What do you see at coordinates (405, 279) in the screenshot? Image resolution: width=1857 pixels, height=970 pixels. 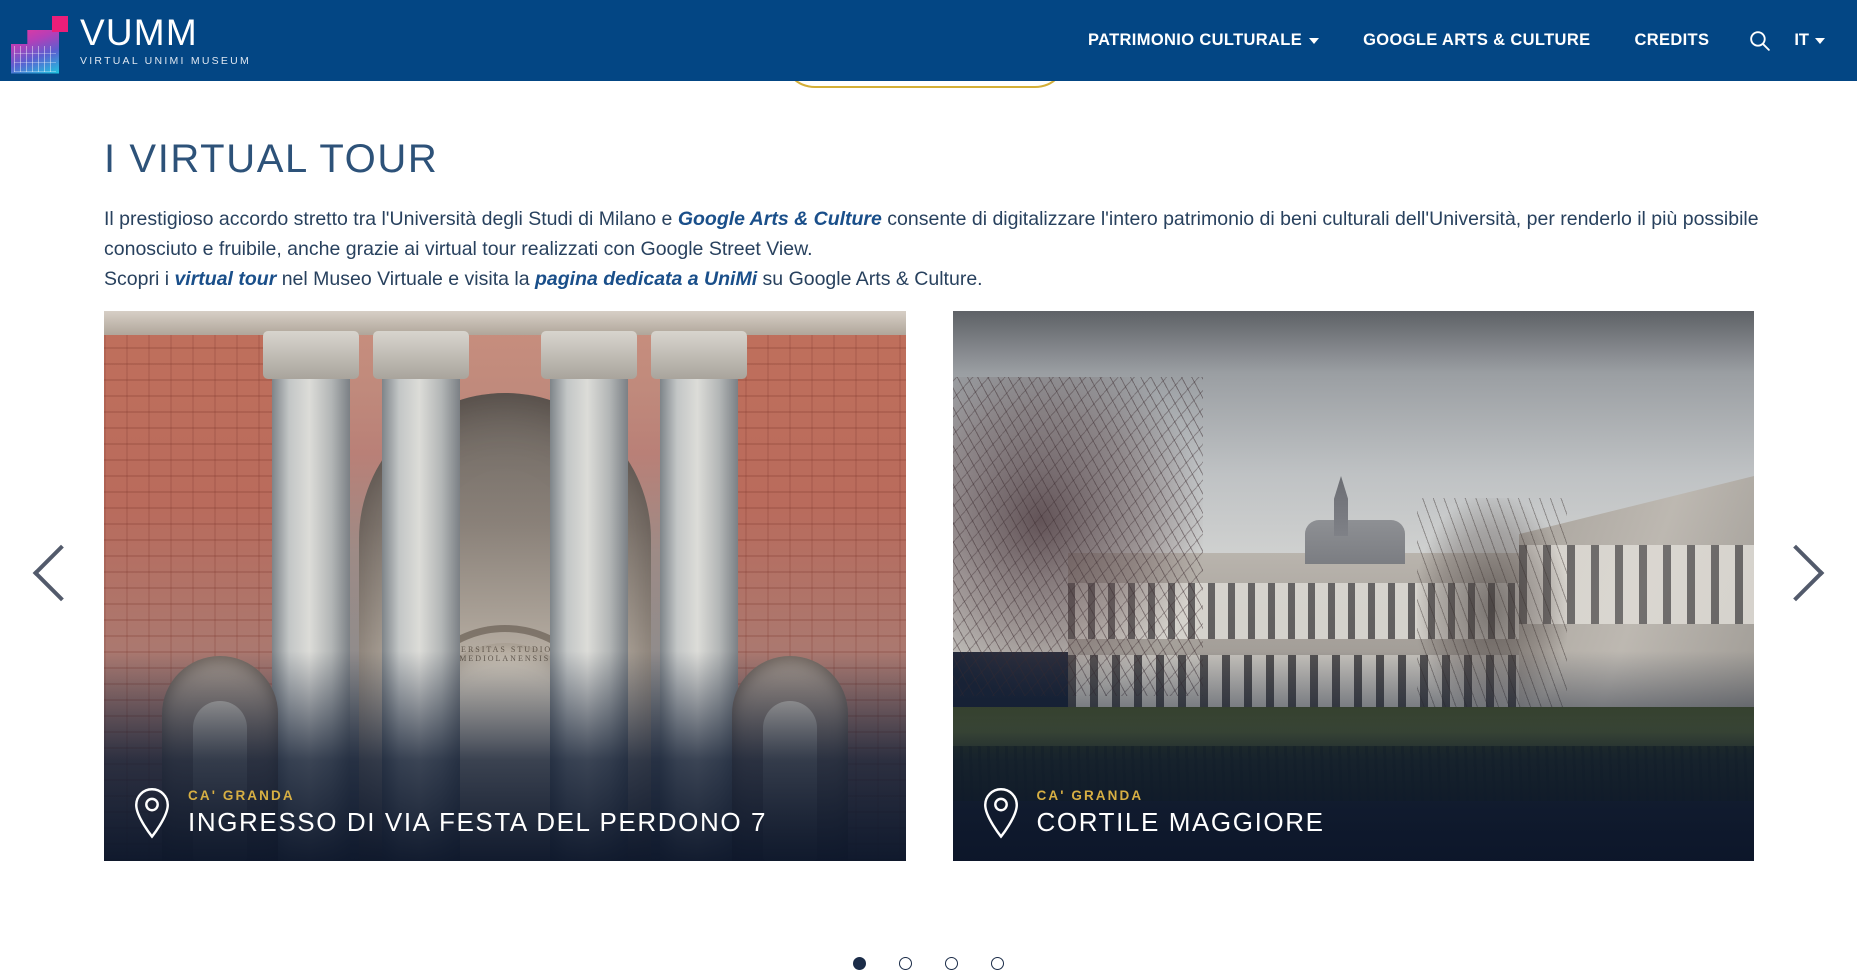 I see `intro-text-part: nel Museo Virtuale e visita la` at bounding box center [405, 279].